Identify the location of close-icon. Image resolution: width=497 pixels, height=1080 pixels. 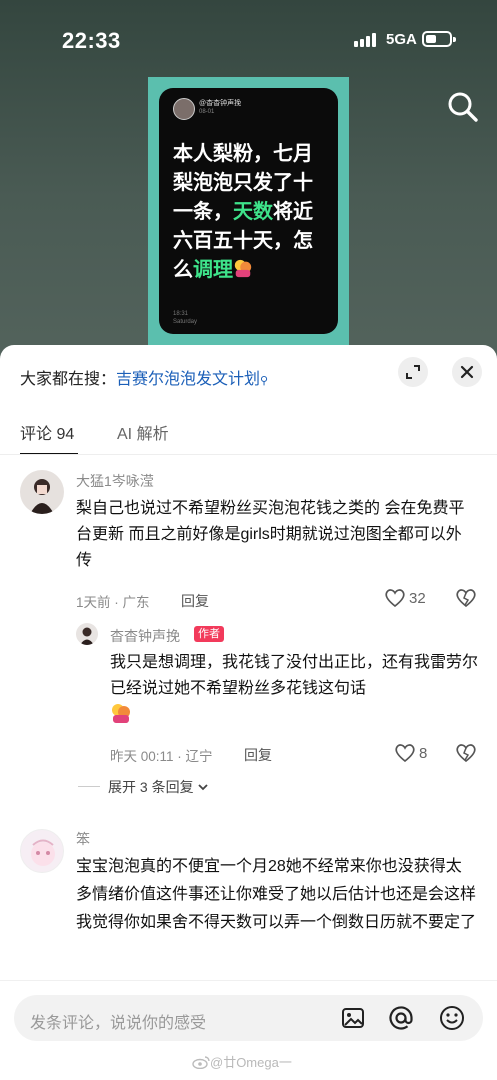
(467, 372).